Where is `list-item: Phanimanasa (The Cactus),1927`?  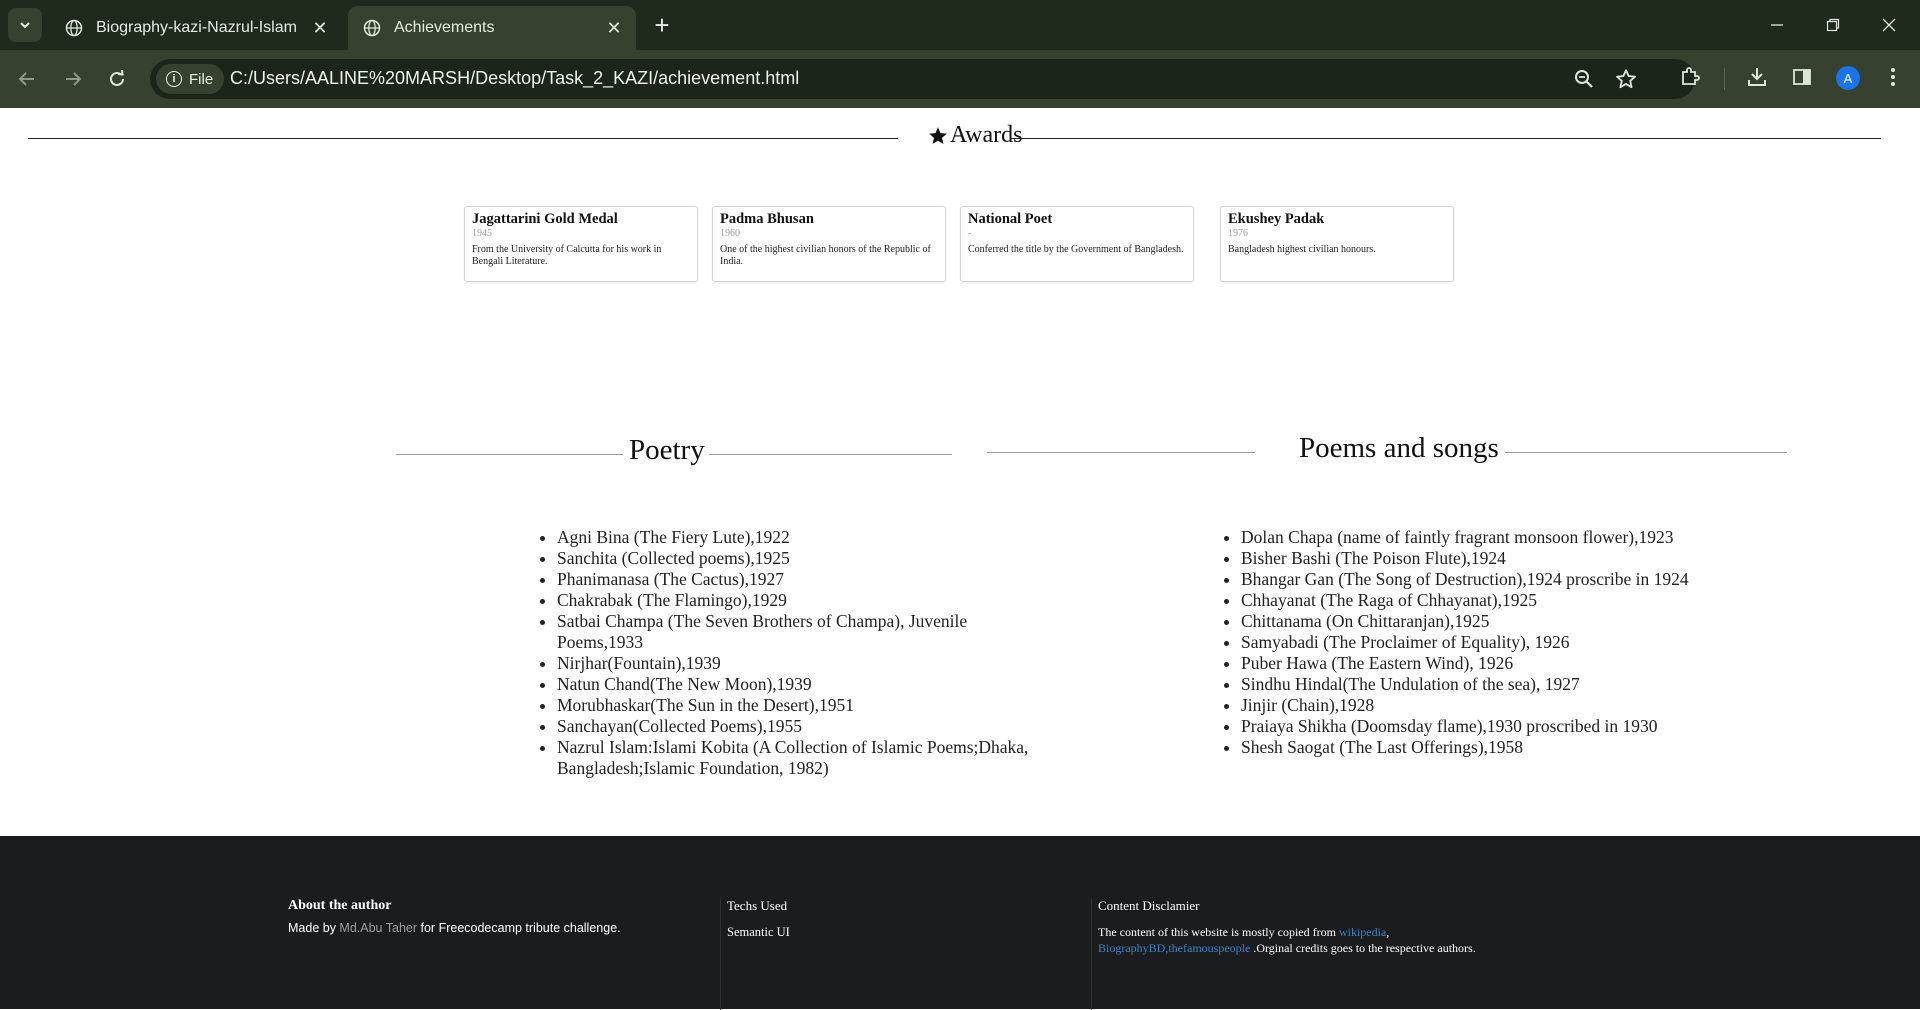
list-item: Phanimanasa (The Cactus),1927 is located at coordinates (802, 579).